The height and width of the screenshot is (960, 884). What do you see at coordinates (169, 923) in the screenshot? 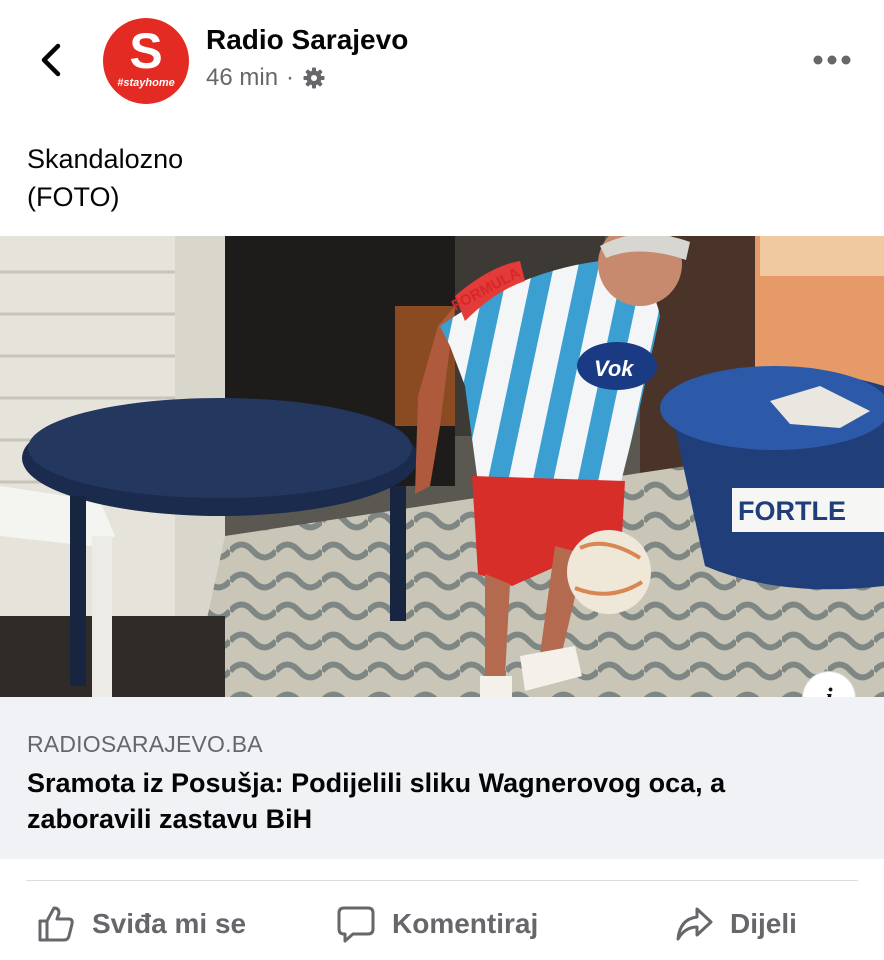
I see `like-label: Sviđa mi se` at bounding box center [169, 923].